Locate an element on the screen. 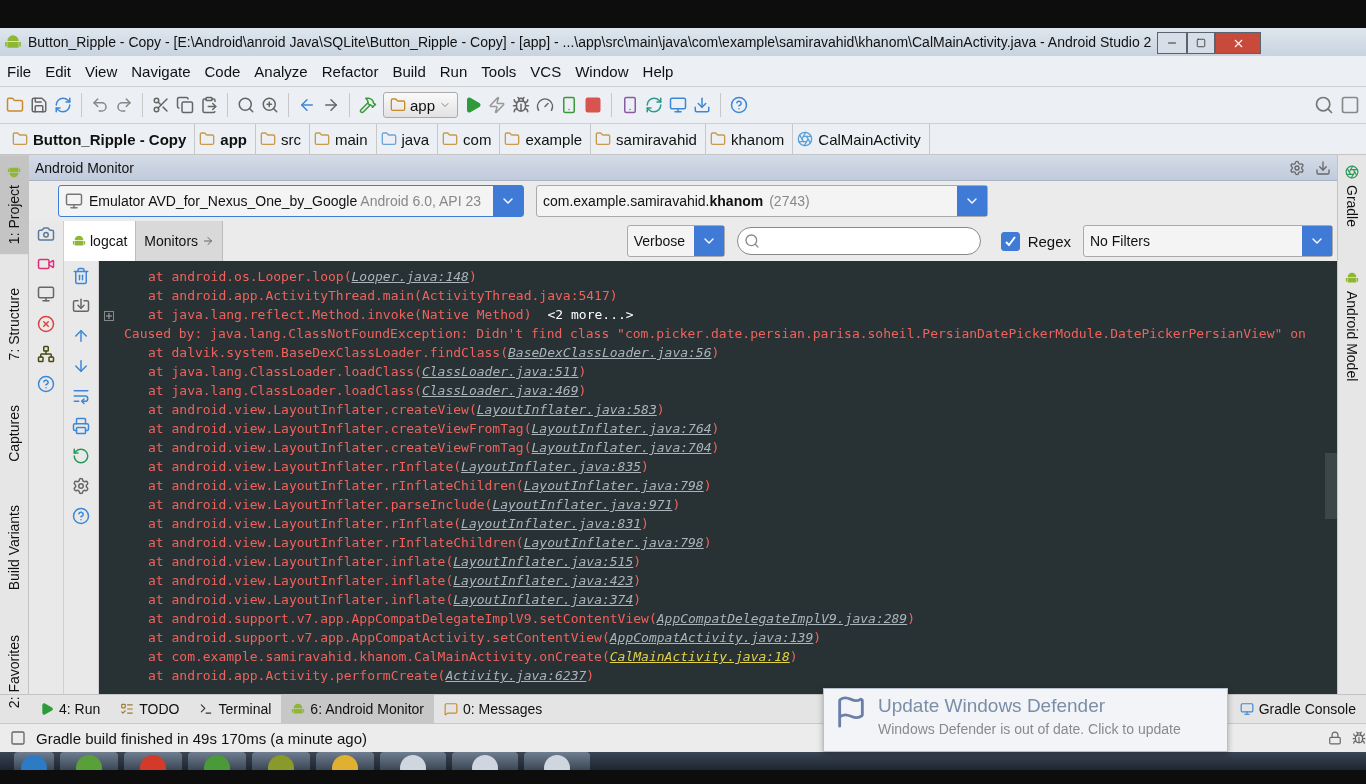 Image resolution: width=1366 pixels, height=784 pixels. tool-window-tab: Terminal is located at coordinates (235, 709).